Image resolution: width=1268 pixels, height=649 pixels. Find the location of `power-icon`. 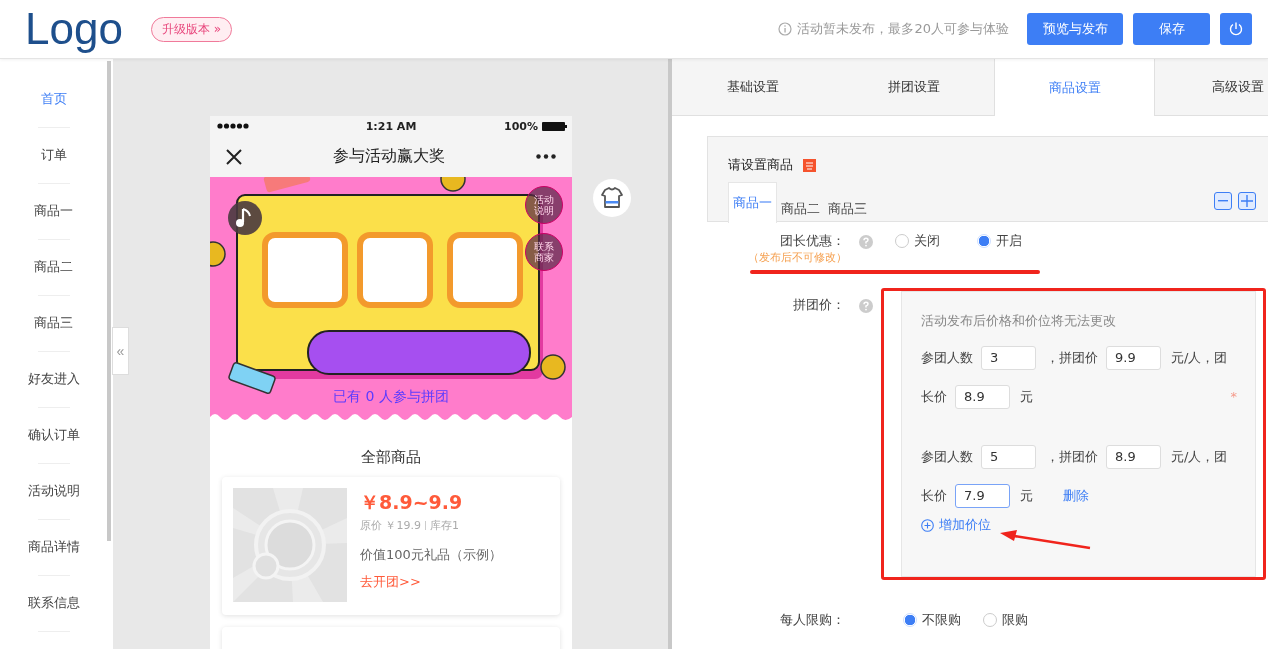

power-icon is located at coordinates (1236, 29).